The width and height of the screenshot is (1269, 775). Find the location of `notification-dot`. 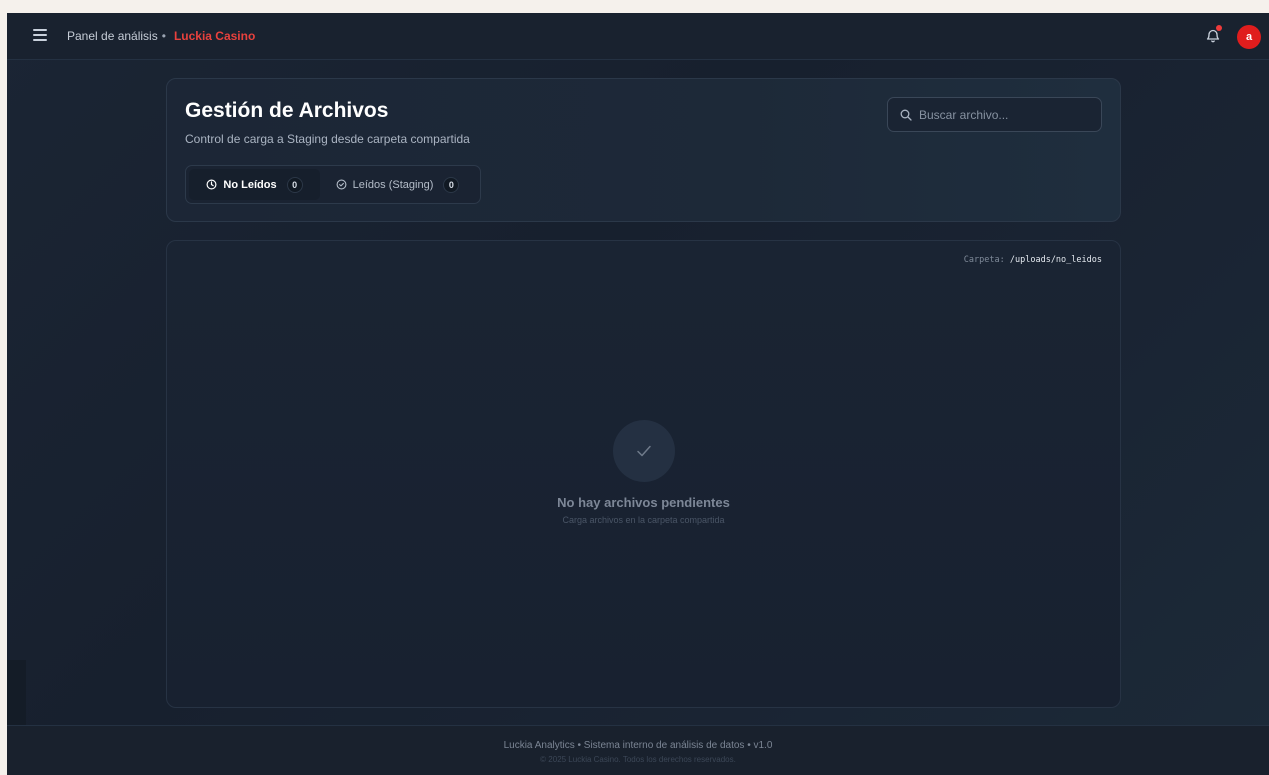

notification-dot is located at coordinates (1219, 28).